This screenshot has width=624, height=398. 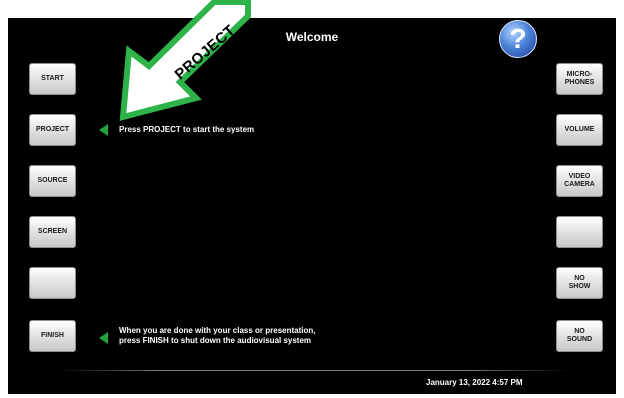 What do you see at coordinates (52, 336) in the screenshot?
I see `finish-button: FINISH` at bounding box center [52, 336].